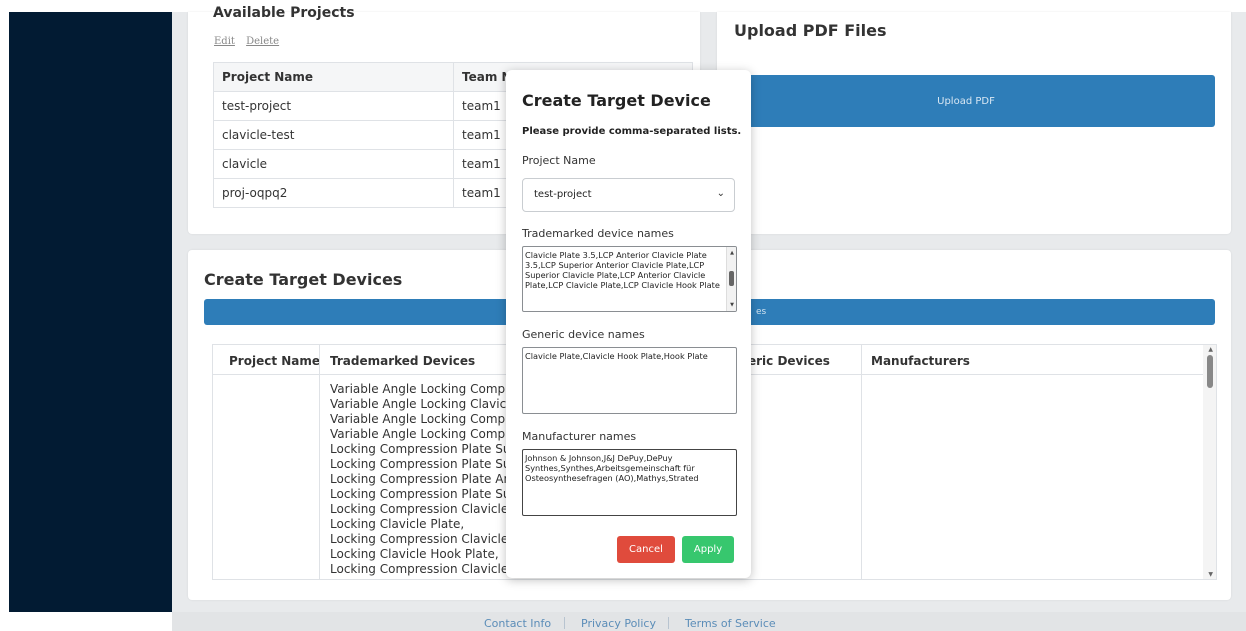 The height and width of the screenshot is (631, 1246). Describe the element at coordinates (583, 334) in the screenshot. I see `generic-label: Generic device names` at that location.